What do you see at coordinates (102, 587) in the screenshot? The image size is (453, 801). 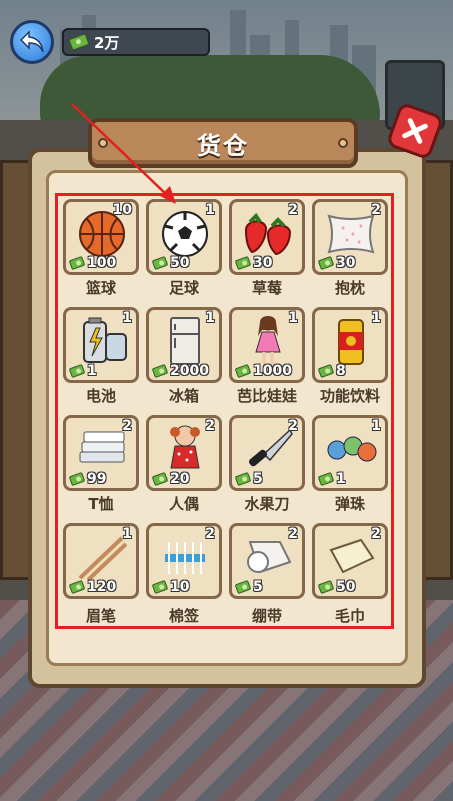 I see `price-value: 120` at bounding box center [102, 587].